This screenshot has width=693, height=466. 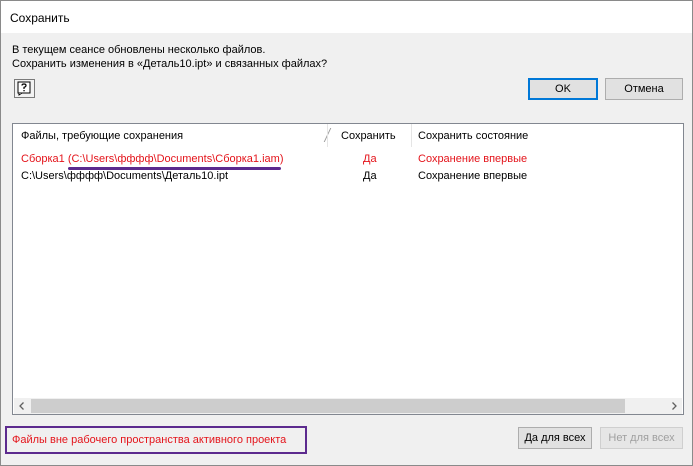 I want to click on title-bar: Сохранить, so click(x=346, y=17).